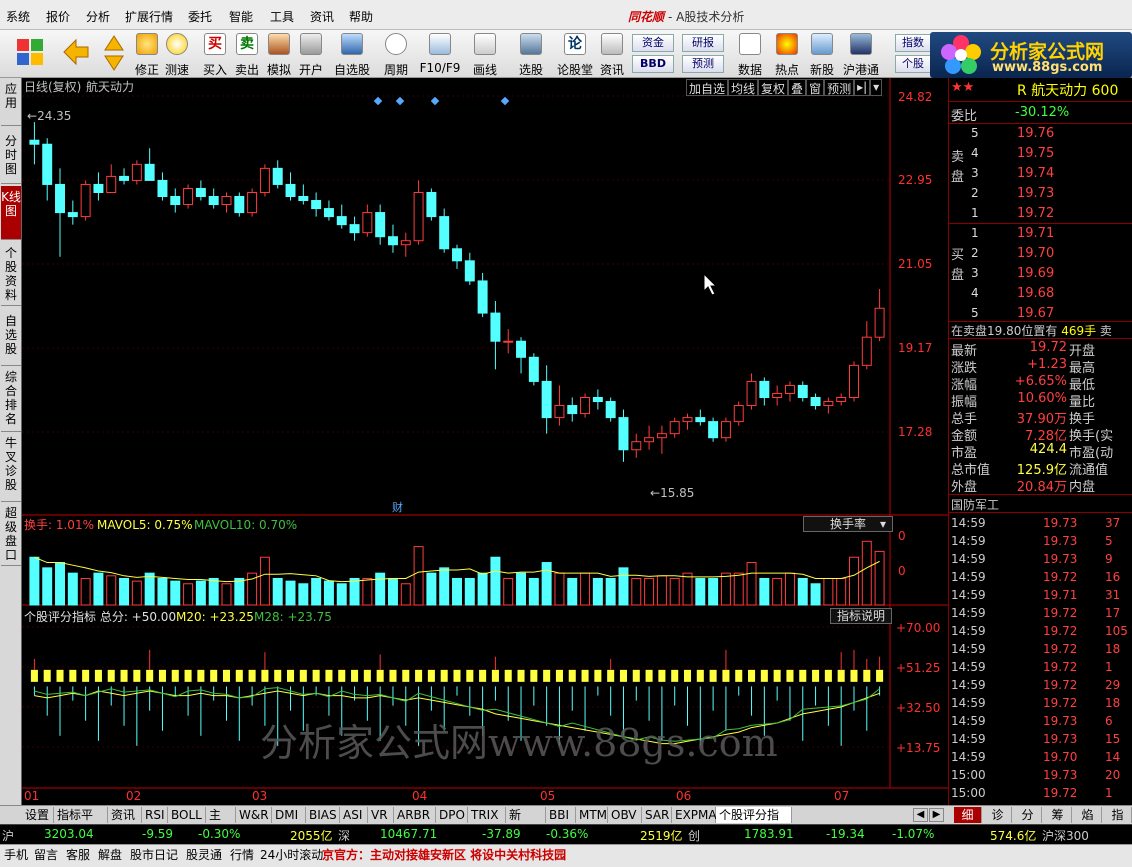 The image size is (1132, 867). What do you see at coordinates (11, 274) in the screenshot?
I see `leftnav-stock-info: 个股资料` at bounding box center [11, 274].